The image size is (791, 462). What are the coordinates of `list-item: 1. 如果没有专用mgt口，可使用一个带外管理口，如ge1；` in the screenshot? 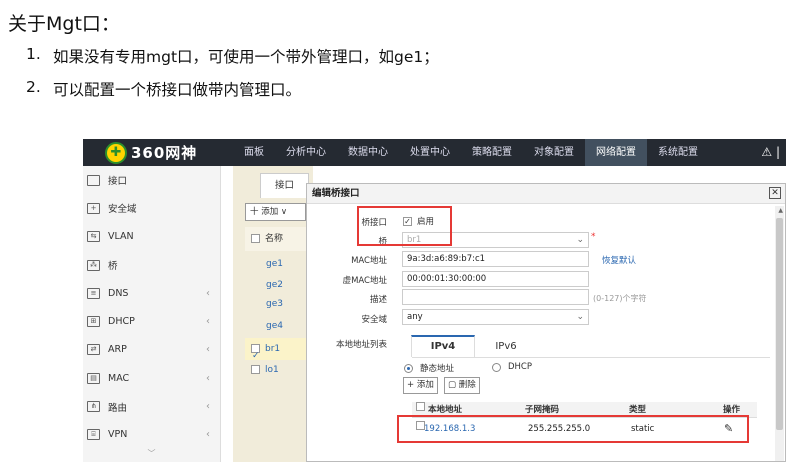 It's located at (232, 61).